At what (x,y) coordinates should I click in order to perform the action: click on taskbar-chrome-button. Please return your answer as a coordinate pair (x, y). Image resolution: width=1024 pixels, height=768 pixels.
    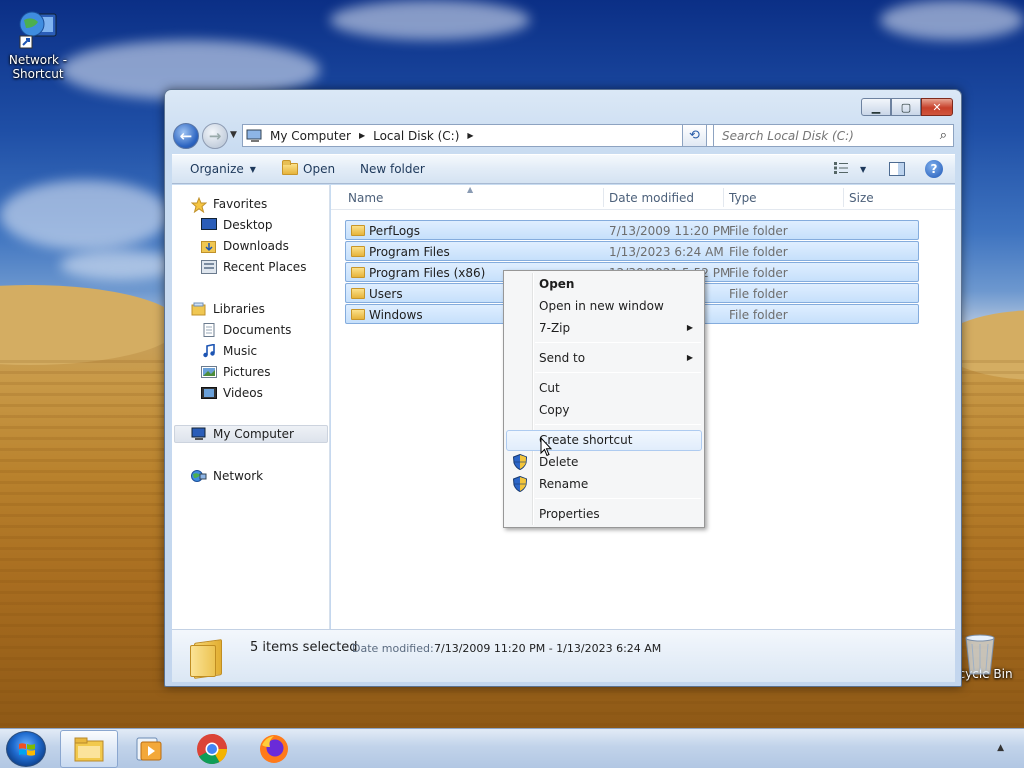
    Looking at the image, I should click on (212, 749).